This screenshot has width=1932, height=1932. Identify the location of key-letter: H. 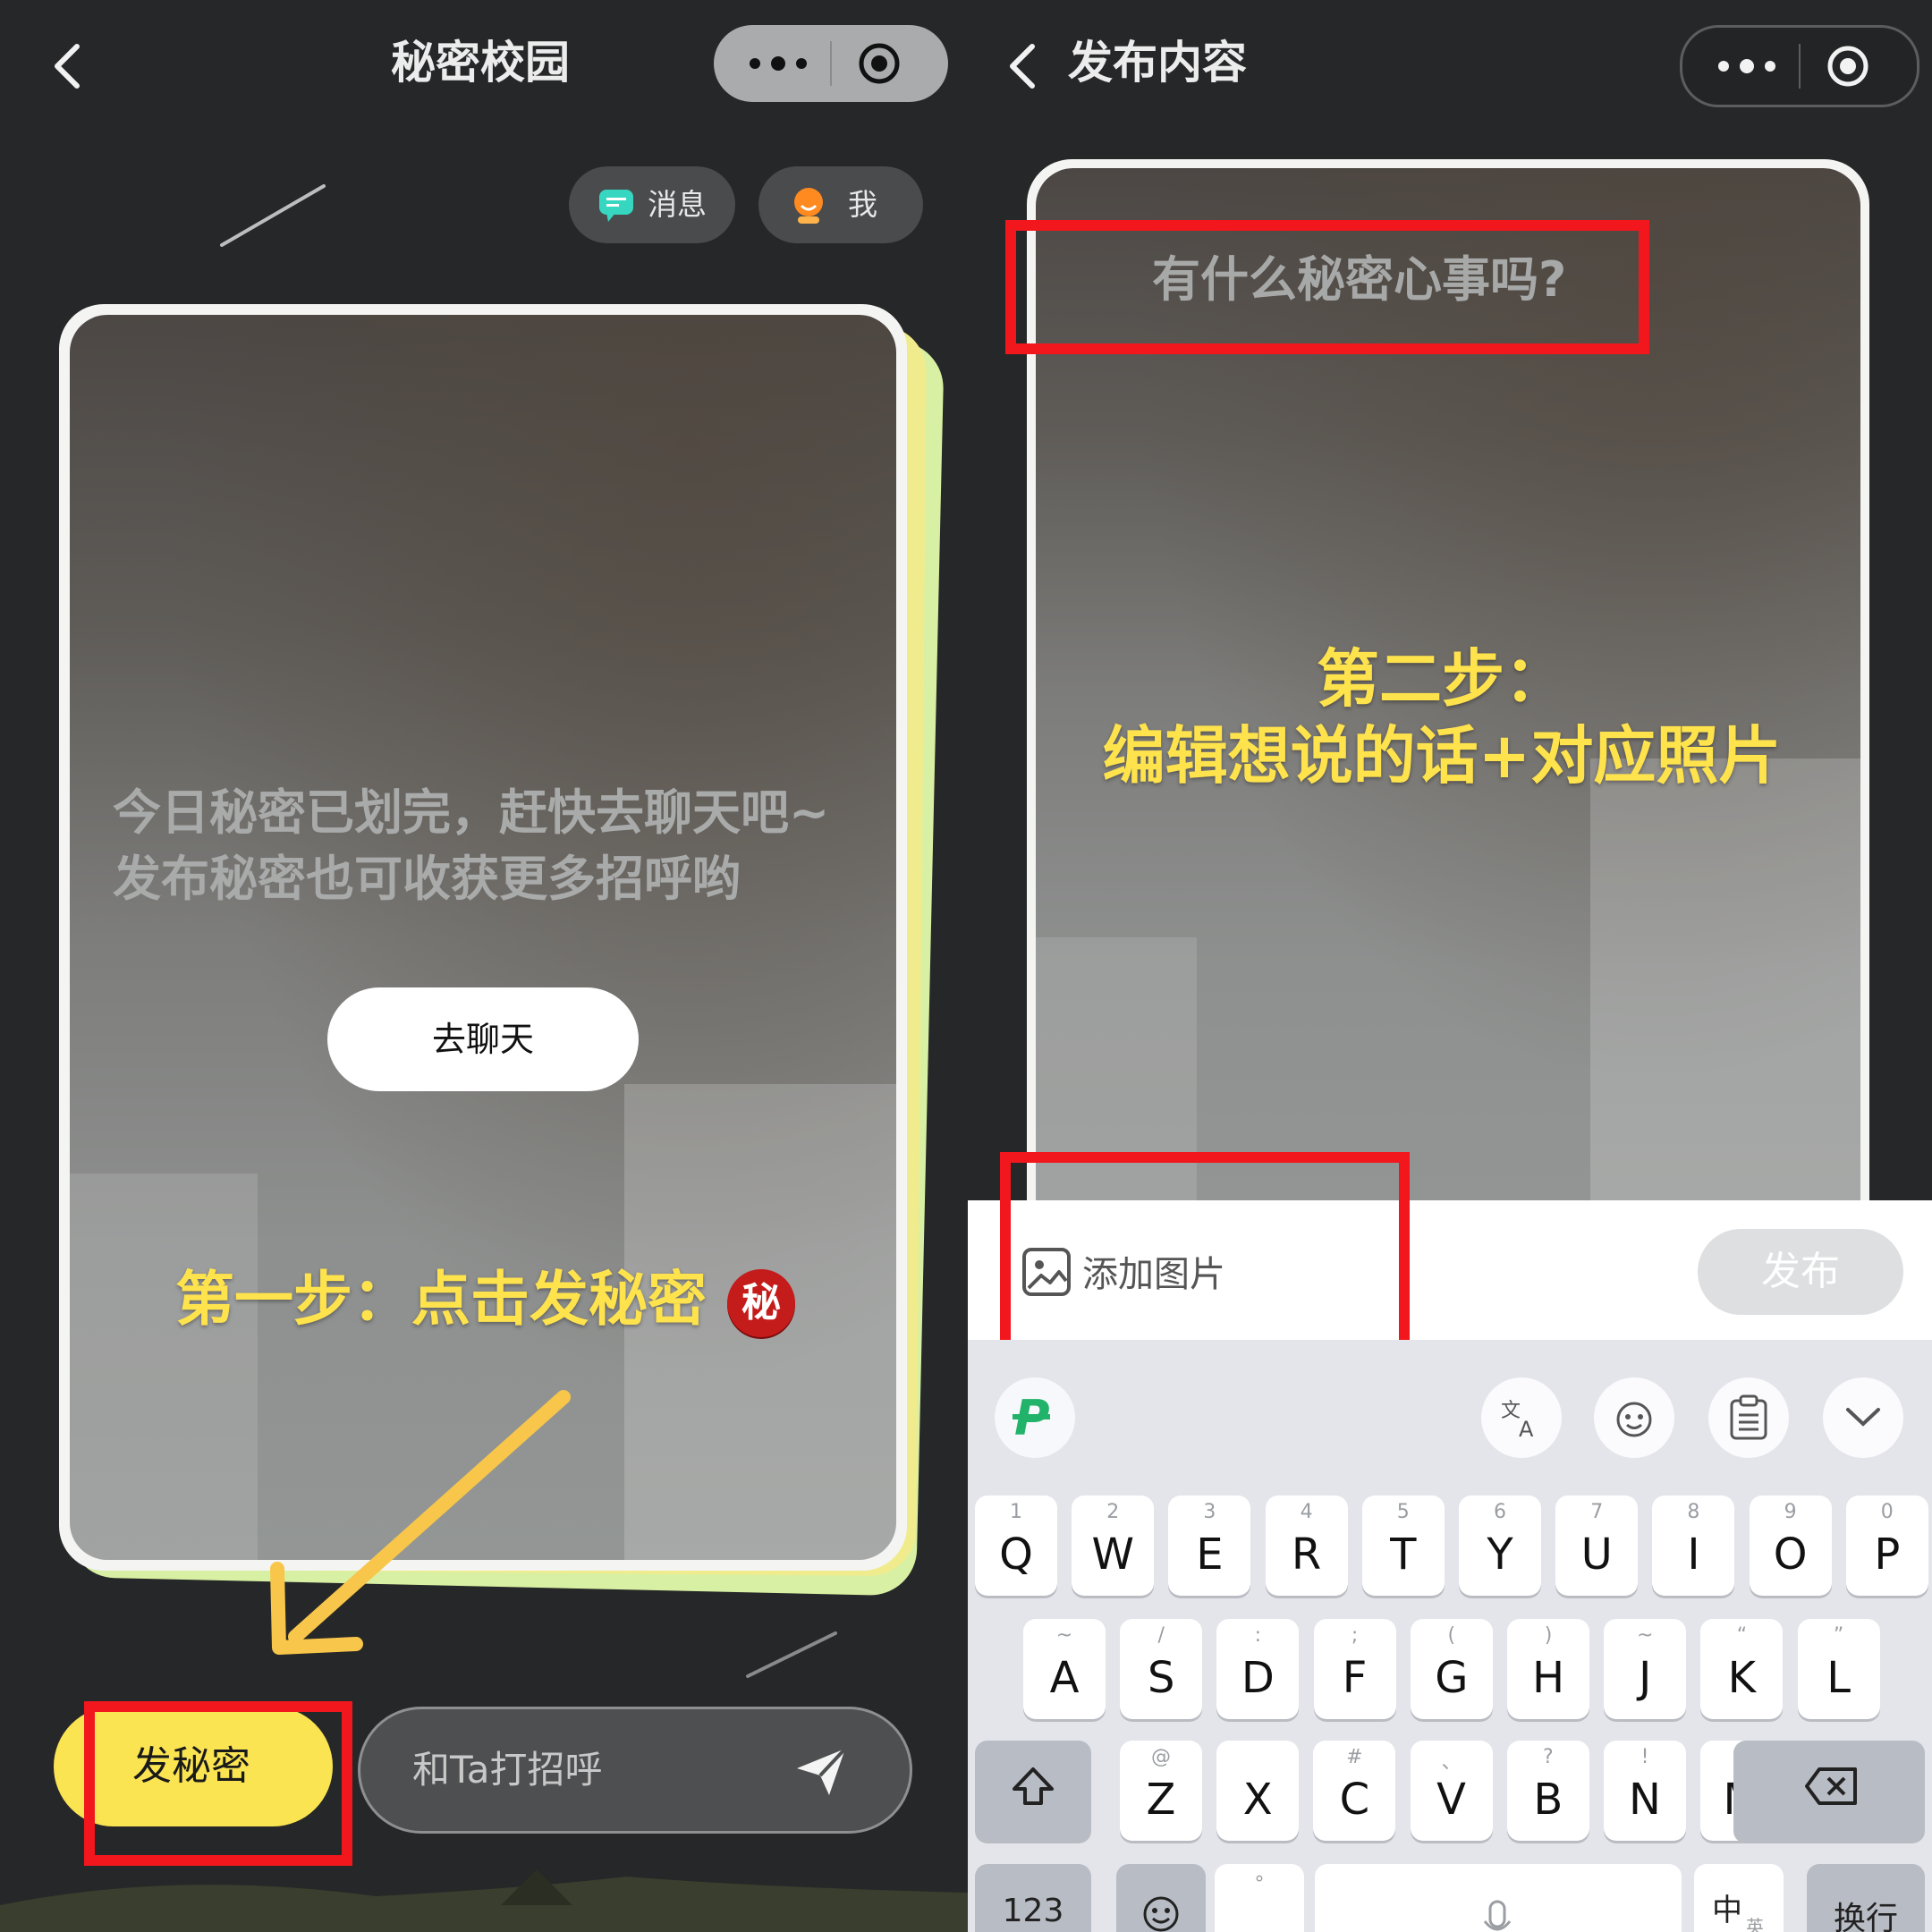
(1548, 1678).